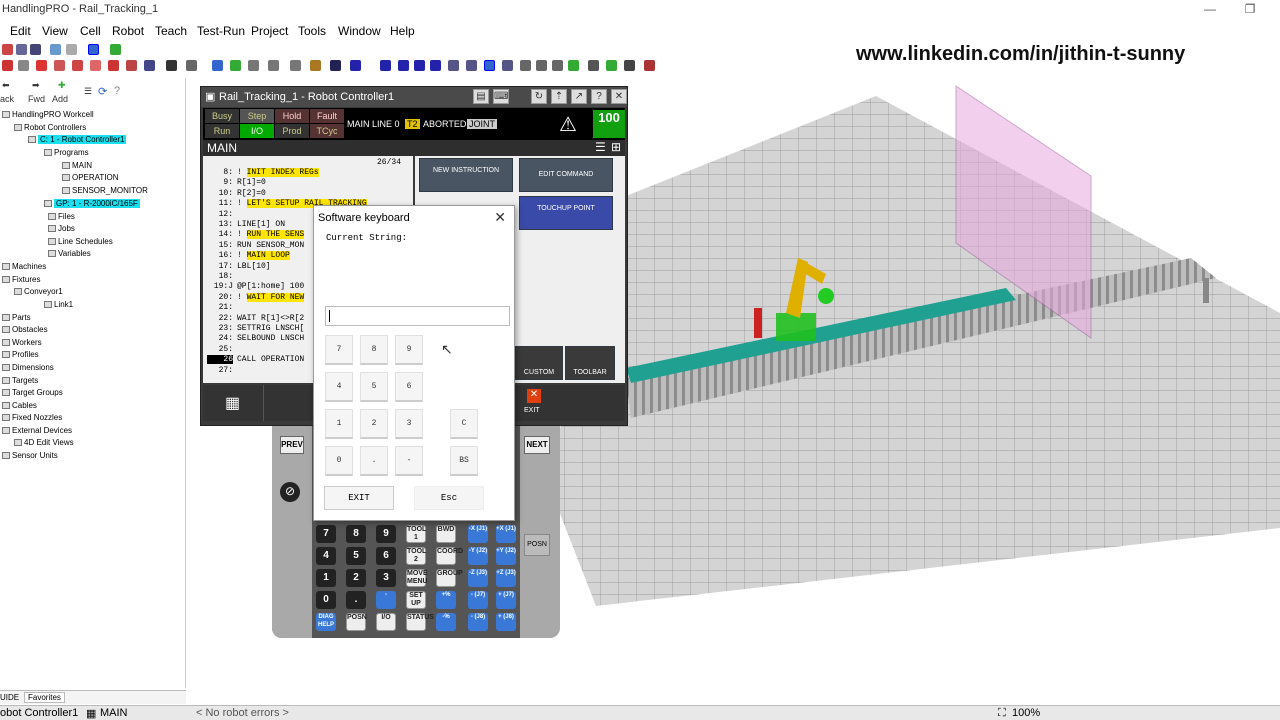  I want to click on custom-button: CUSTOM, so click(539, 363).